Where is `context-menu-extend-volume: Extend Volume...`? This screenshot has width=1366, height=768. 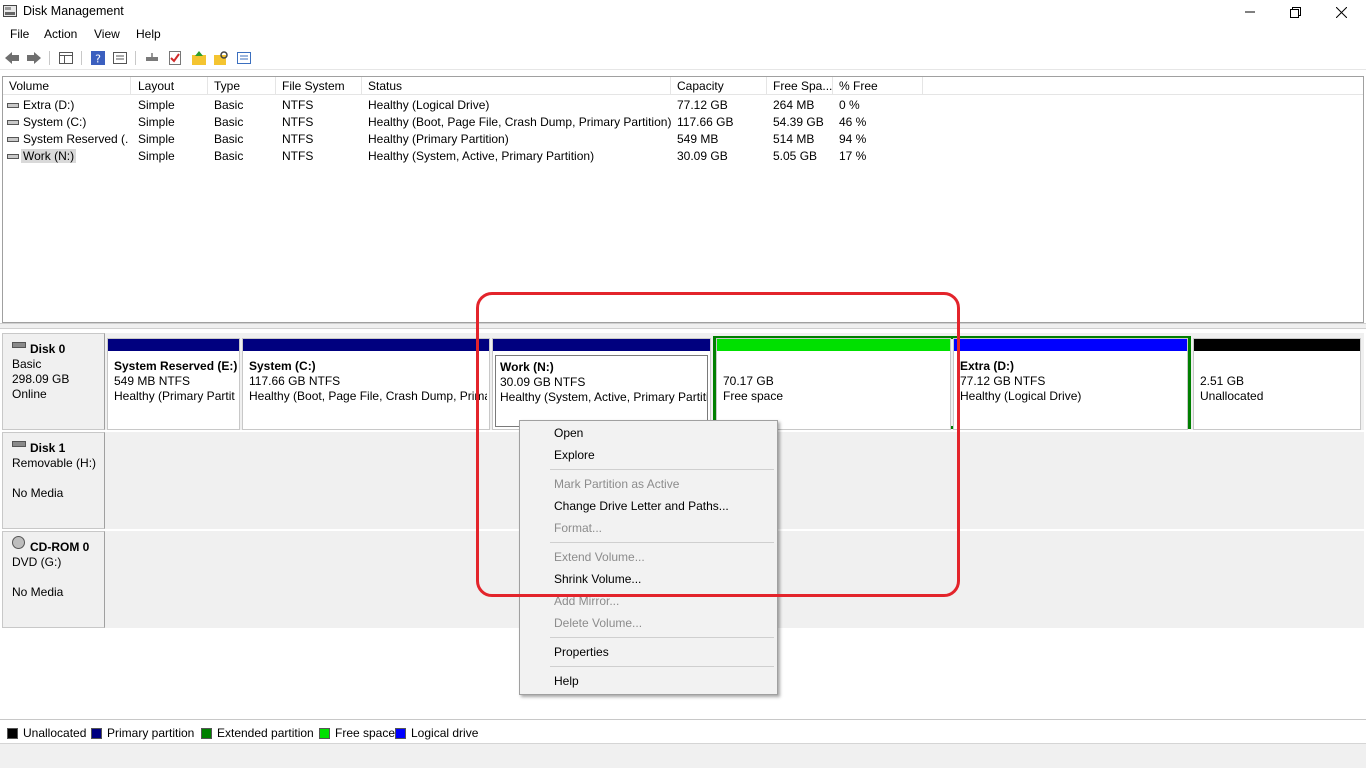
context-menu-extend-volume: Extend Volume... is located at coordinates (599, 557).